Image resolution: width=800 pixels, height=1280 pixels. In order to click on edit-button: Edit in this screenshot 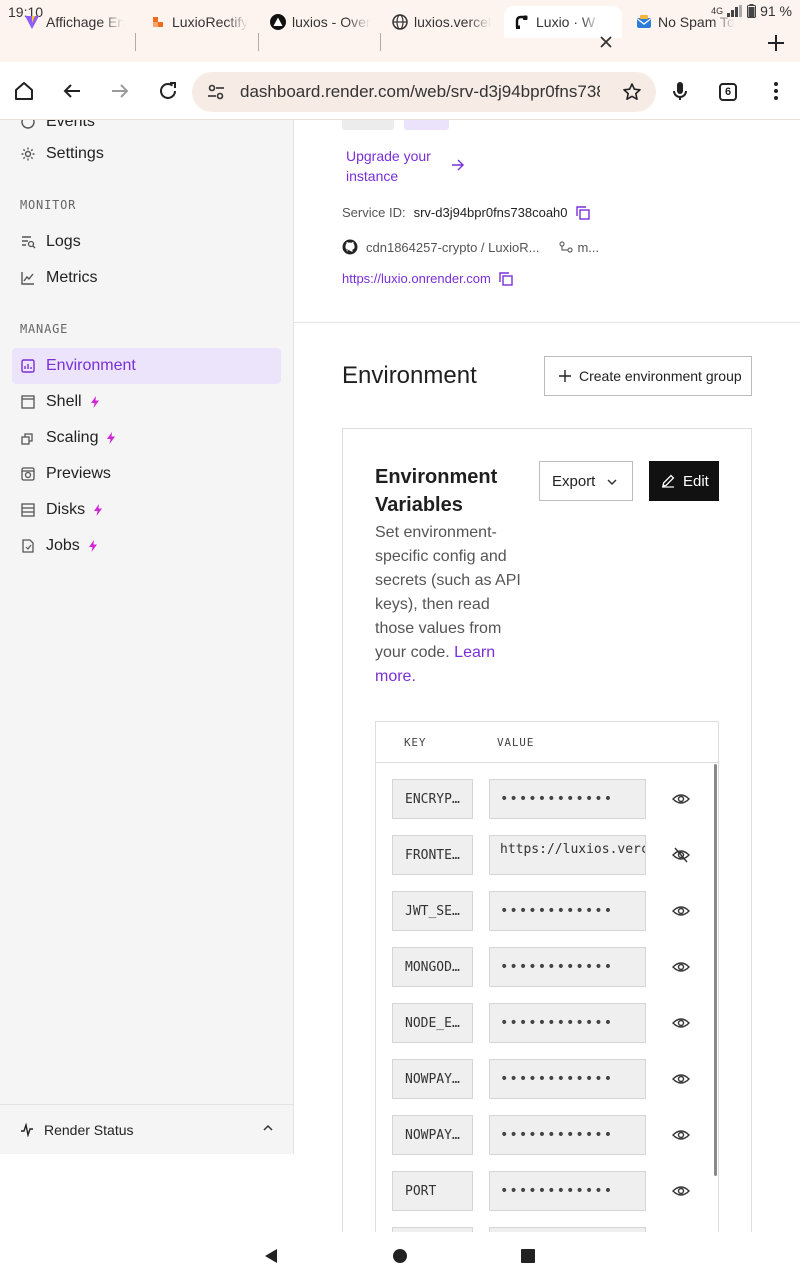, I will do `click(684, 481)`.